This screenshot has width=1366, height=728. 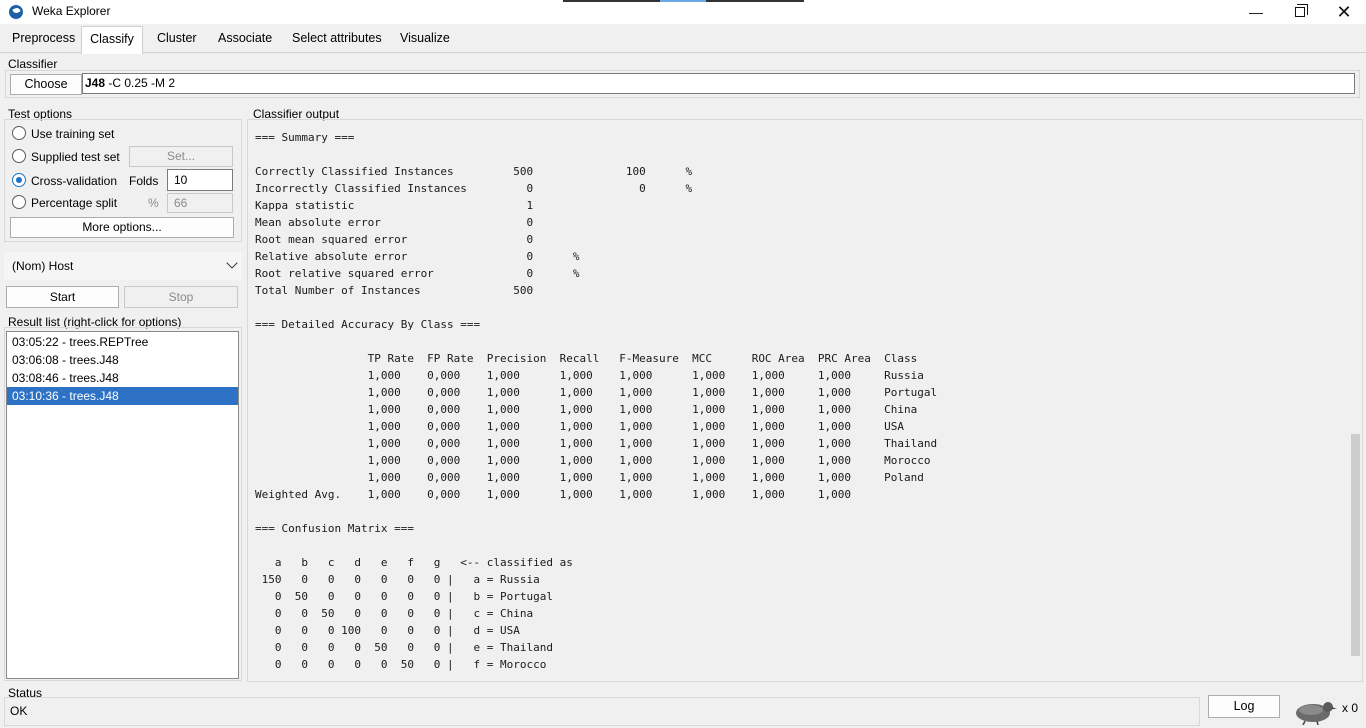 I want to click on output-line: Incorrectly Classified Instances 0 0 %, so click(x=474, y=188).